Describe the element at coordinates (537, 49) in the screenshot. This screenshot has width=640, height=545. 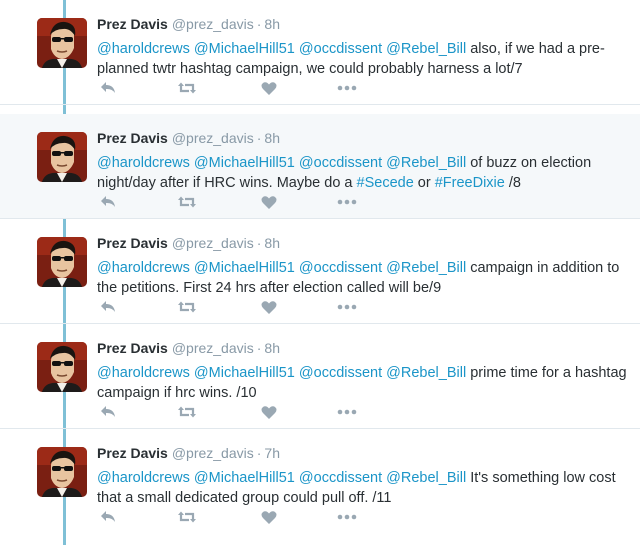
I see `tweet-text-line: also, if we had a pre-` at that location.